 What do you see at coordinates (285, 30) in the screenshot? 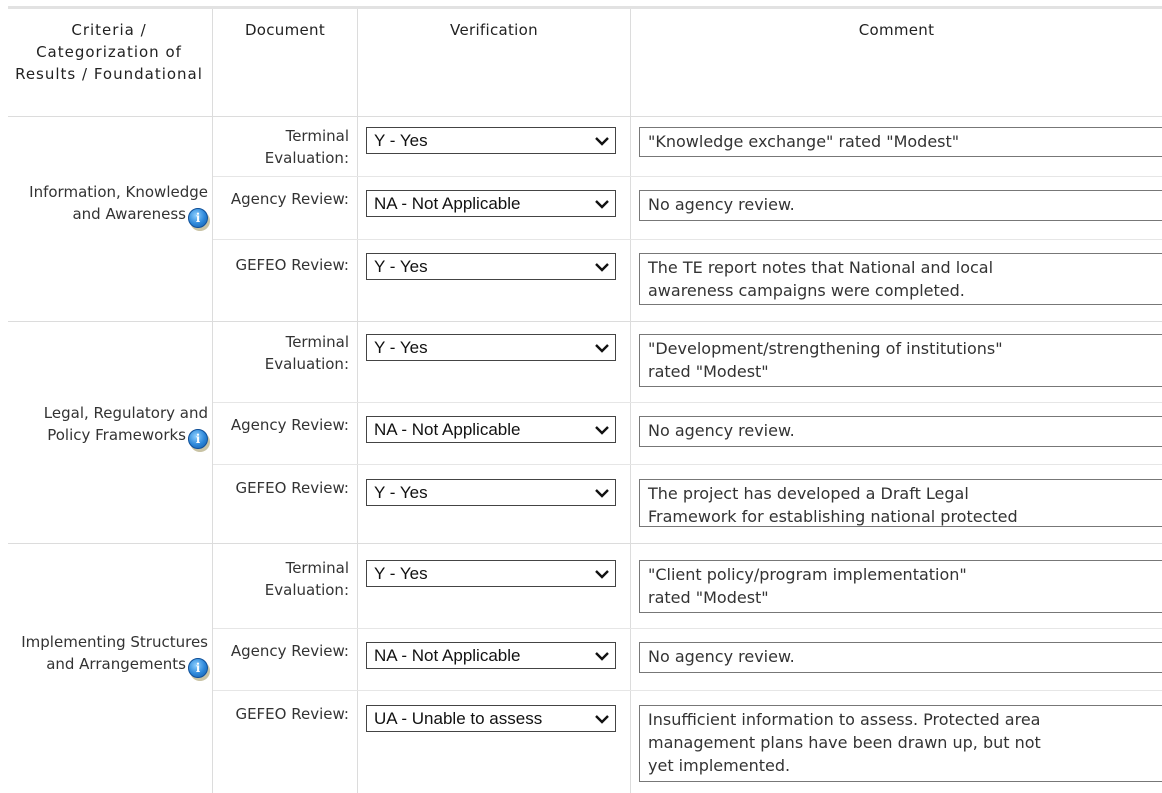
I see `header-document: Document` at bounding box center [285, 30].